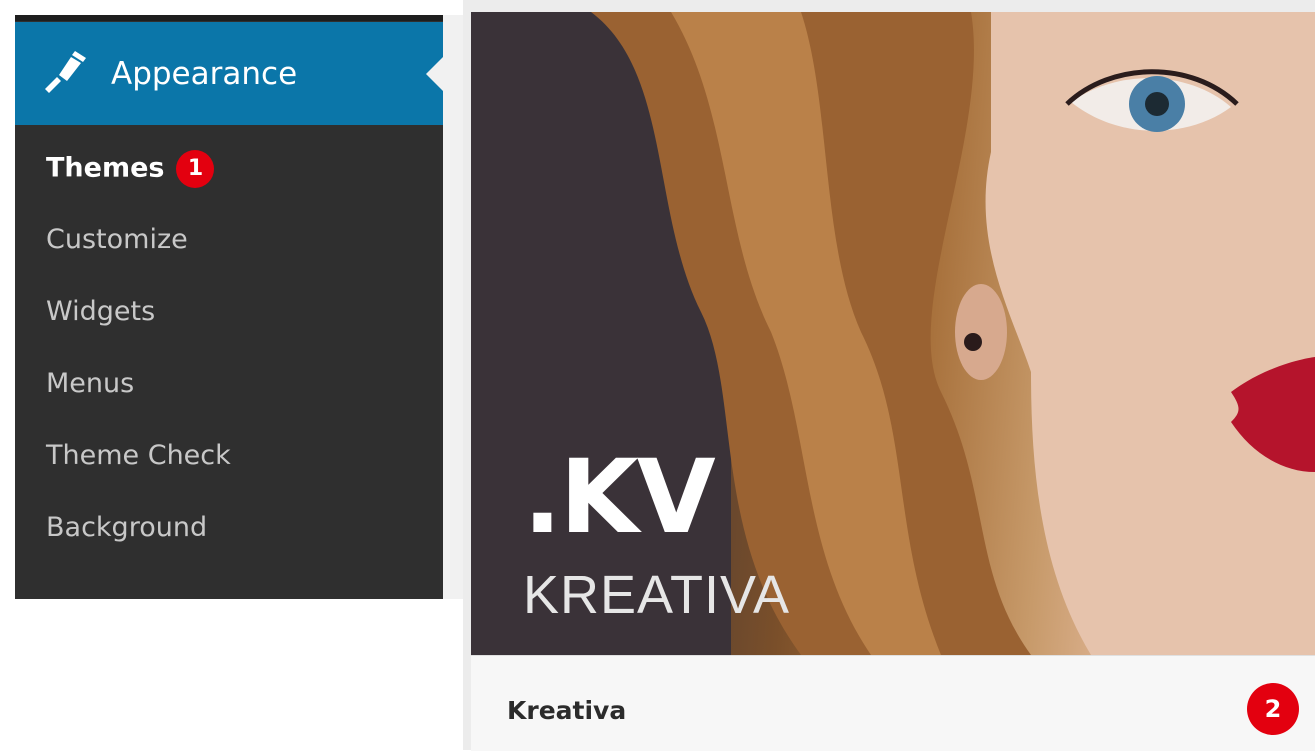  Describe the element at coordinates (434, 74) in the screenshot. I see `current-menu-caret` at that location.